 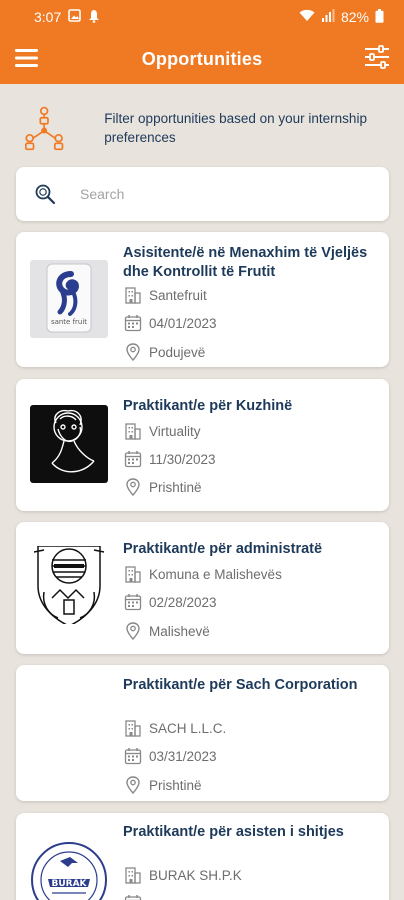 What do you see at coordinates (354, 17) in the screenshot?
I see `battery-percent: 82%` at bounding box center [354, 17].